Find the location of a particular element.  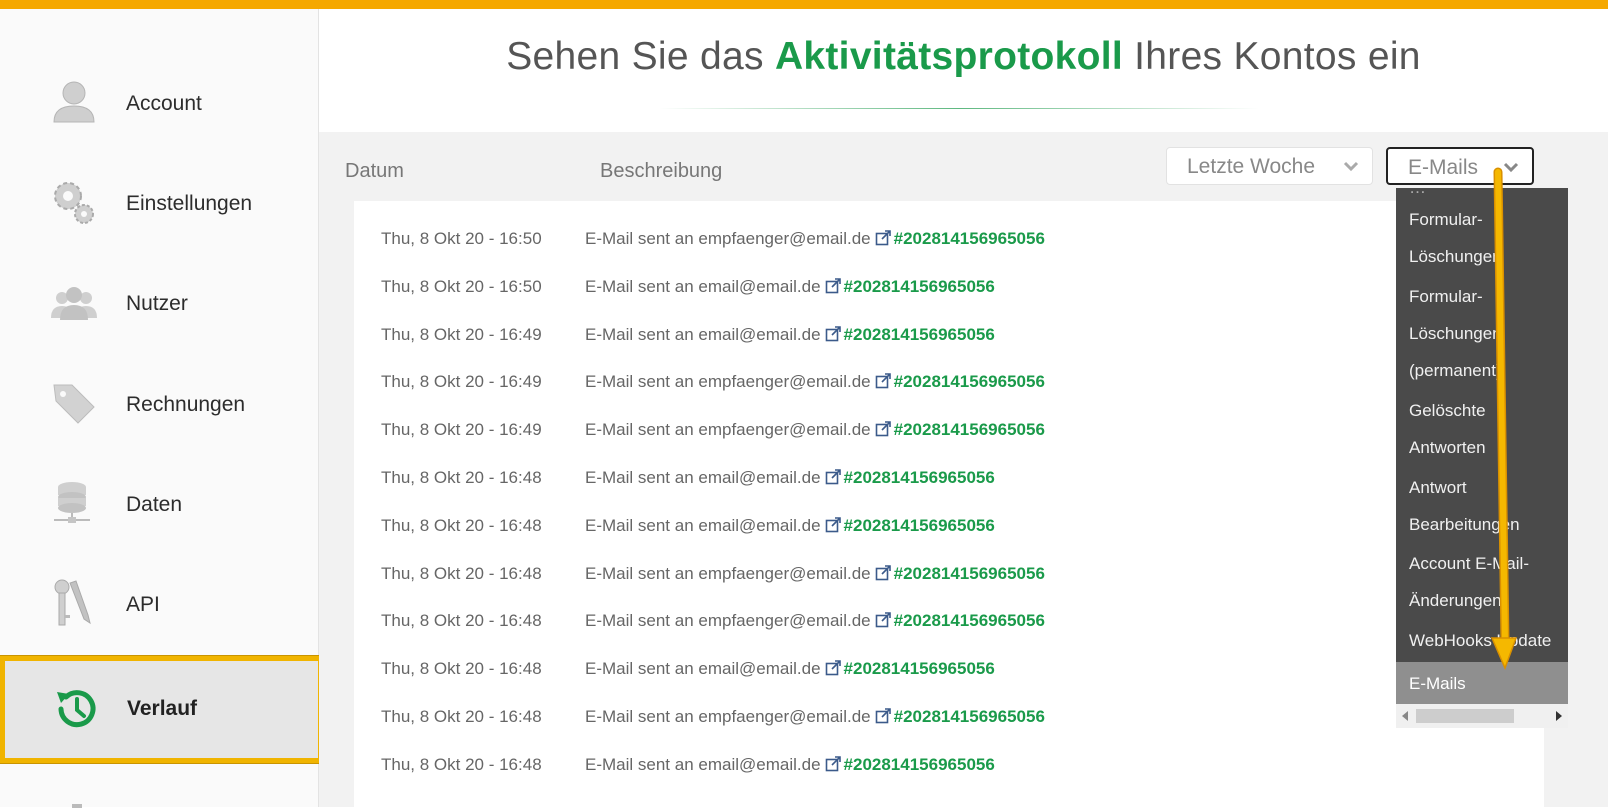

chevron-down-icon is located at coordinates (1511, 167).